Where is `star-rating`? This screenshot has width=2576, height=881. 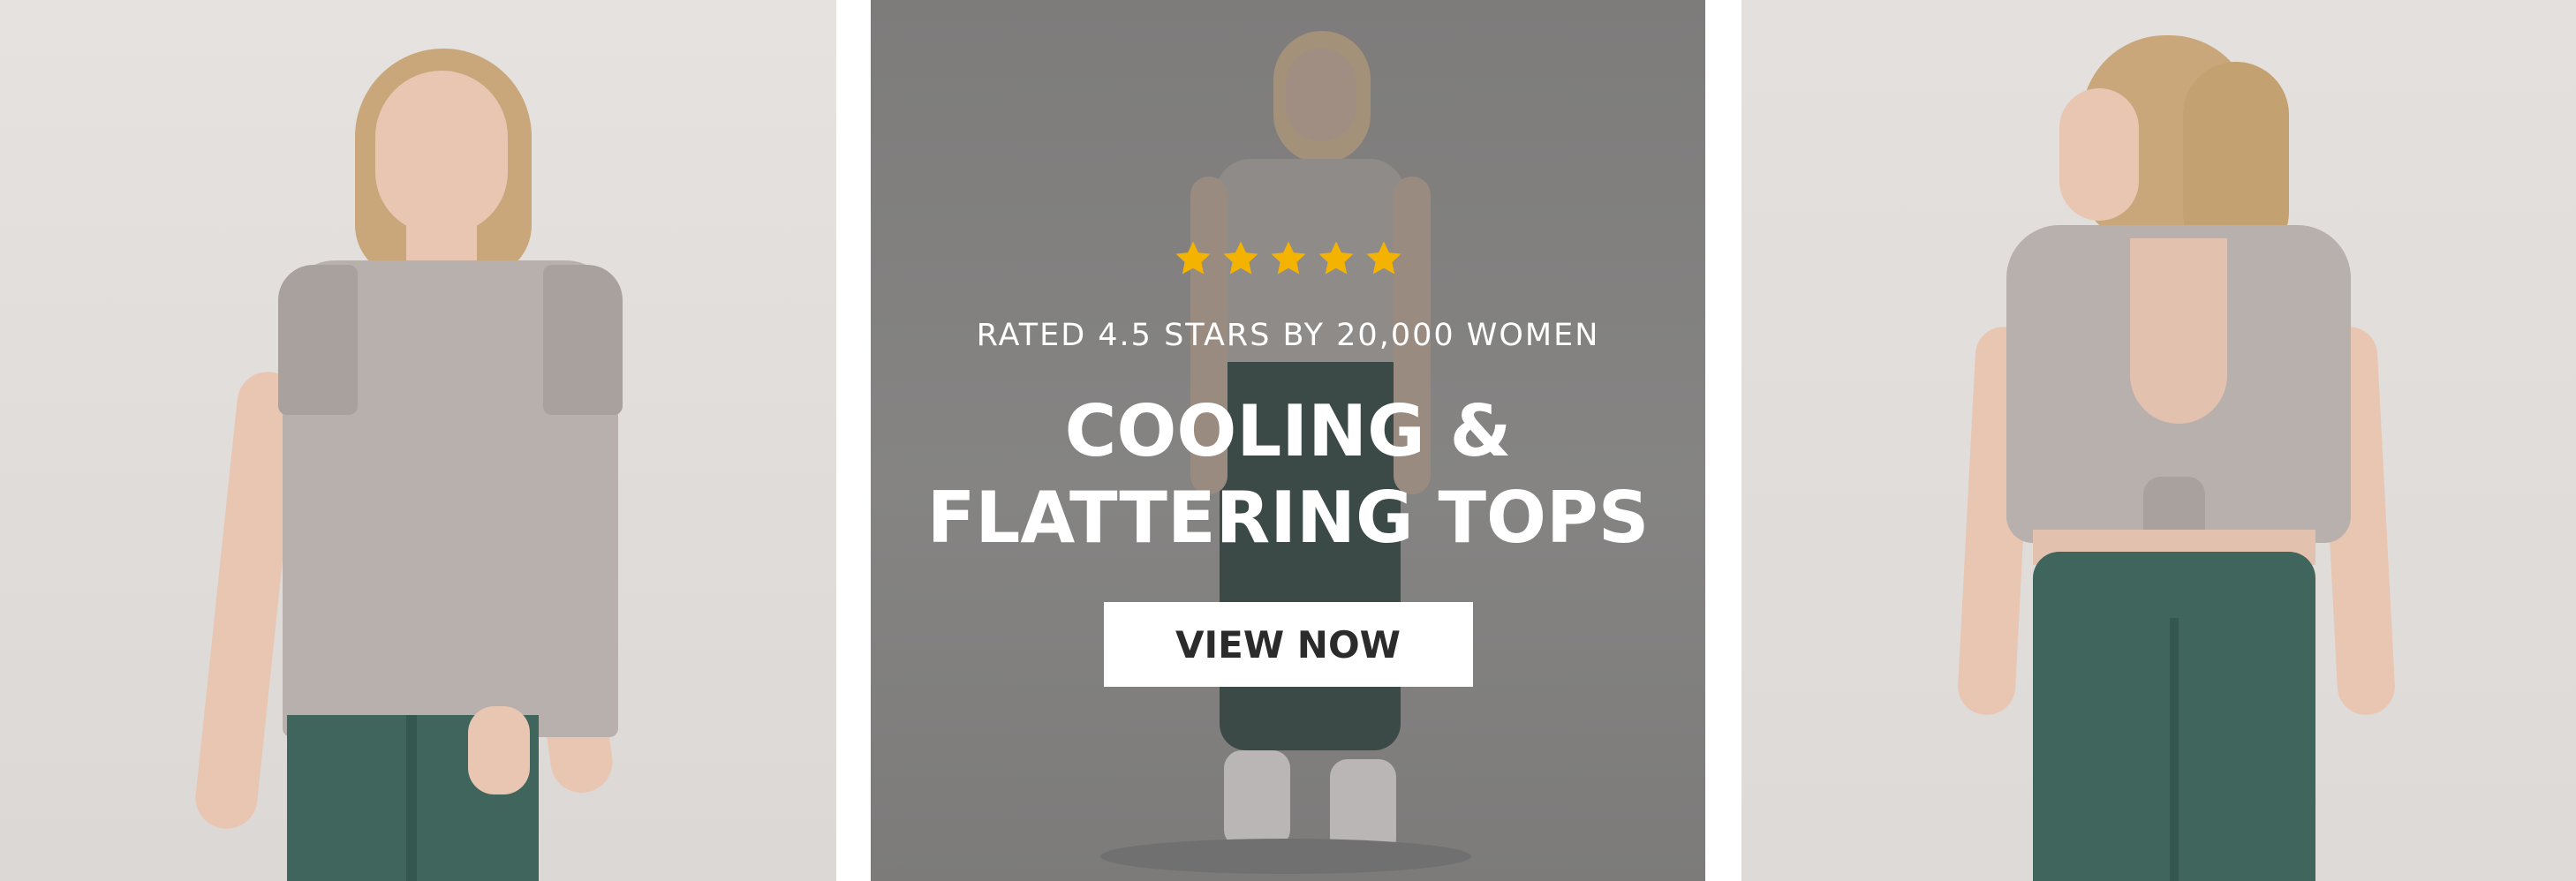 star-rating is located at coordinates (1288, 258).